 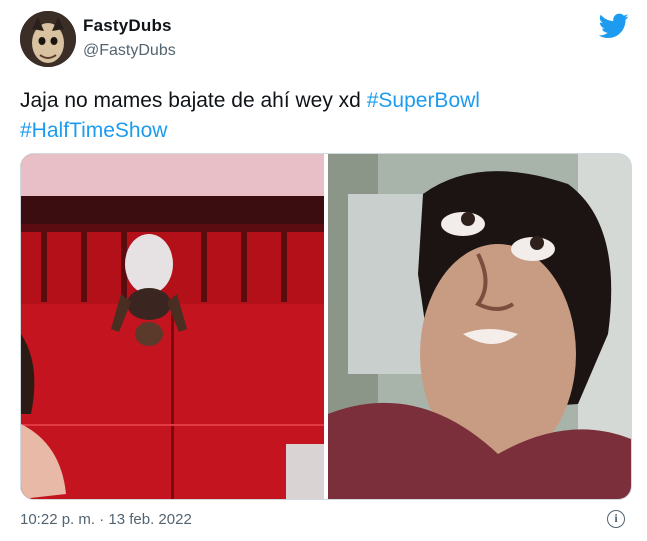 I want to click on tweet-timestamp: 10:22 p. m. · 13 feb. 2022, so click(x=106, y=519).